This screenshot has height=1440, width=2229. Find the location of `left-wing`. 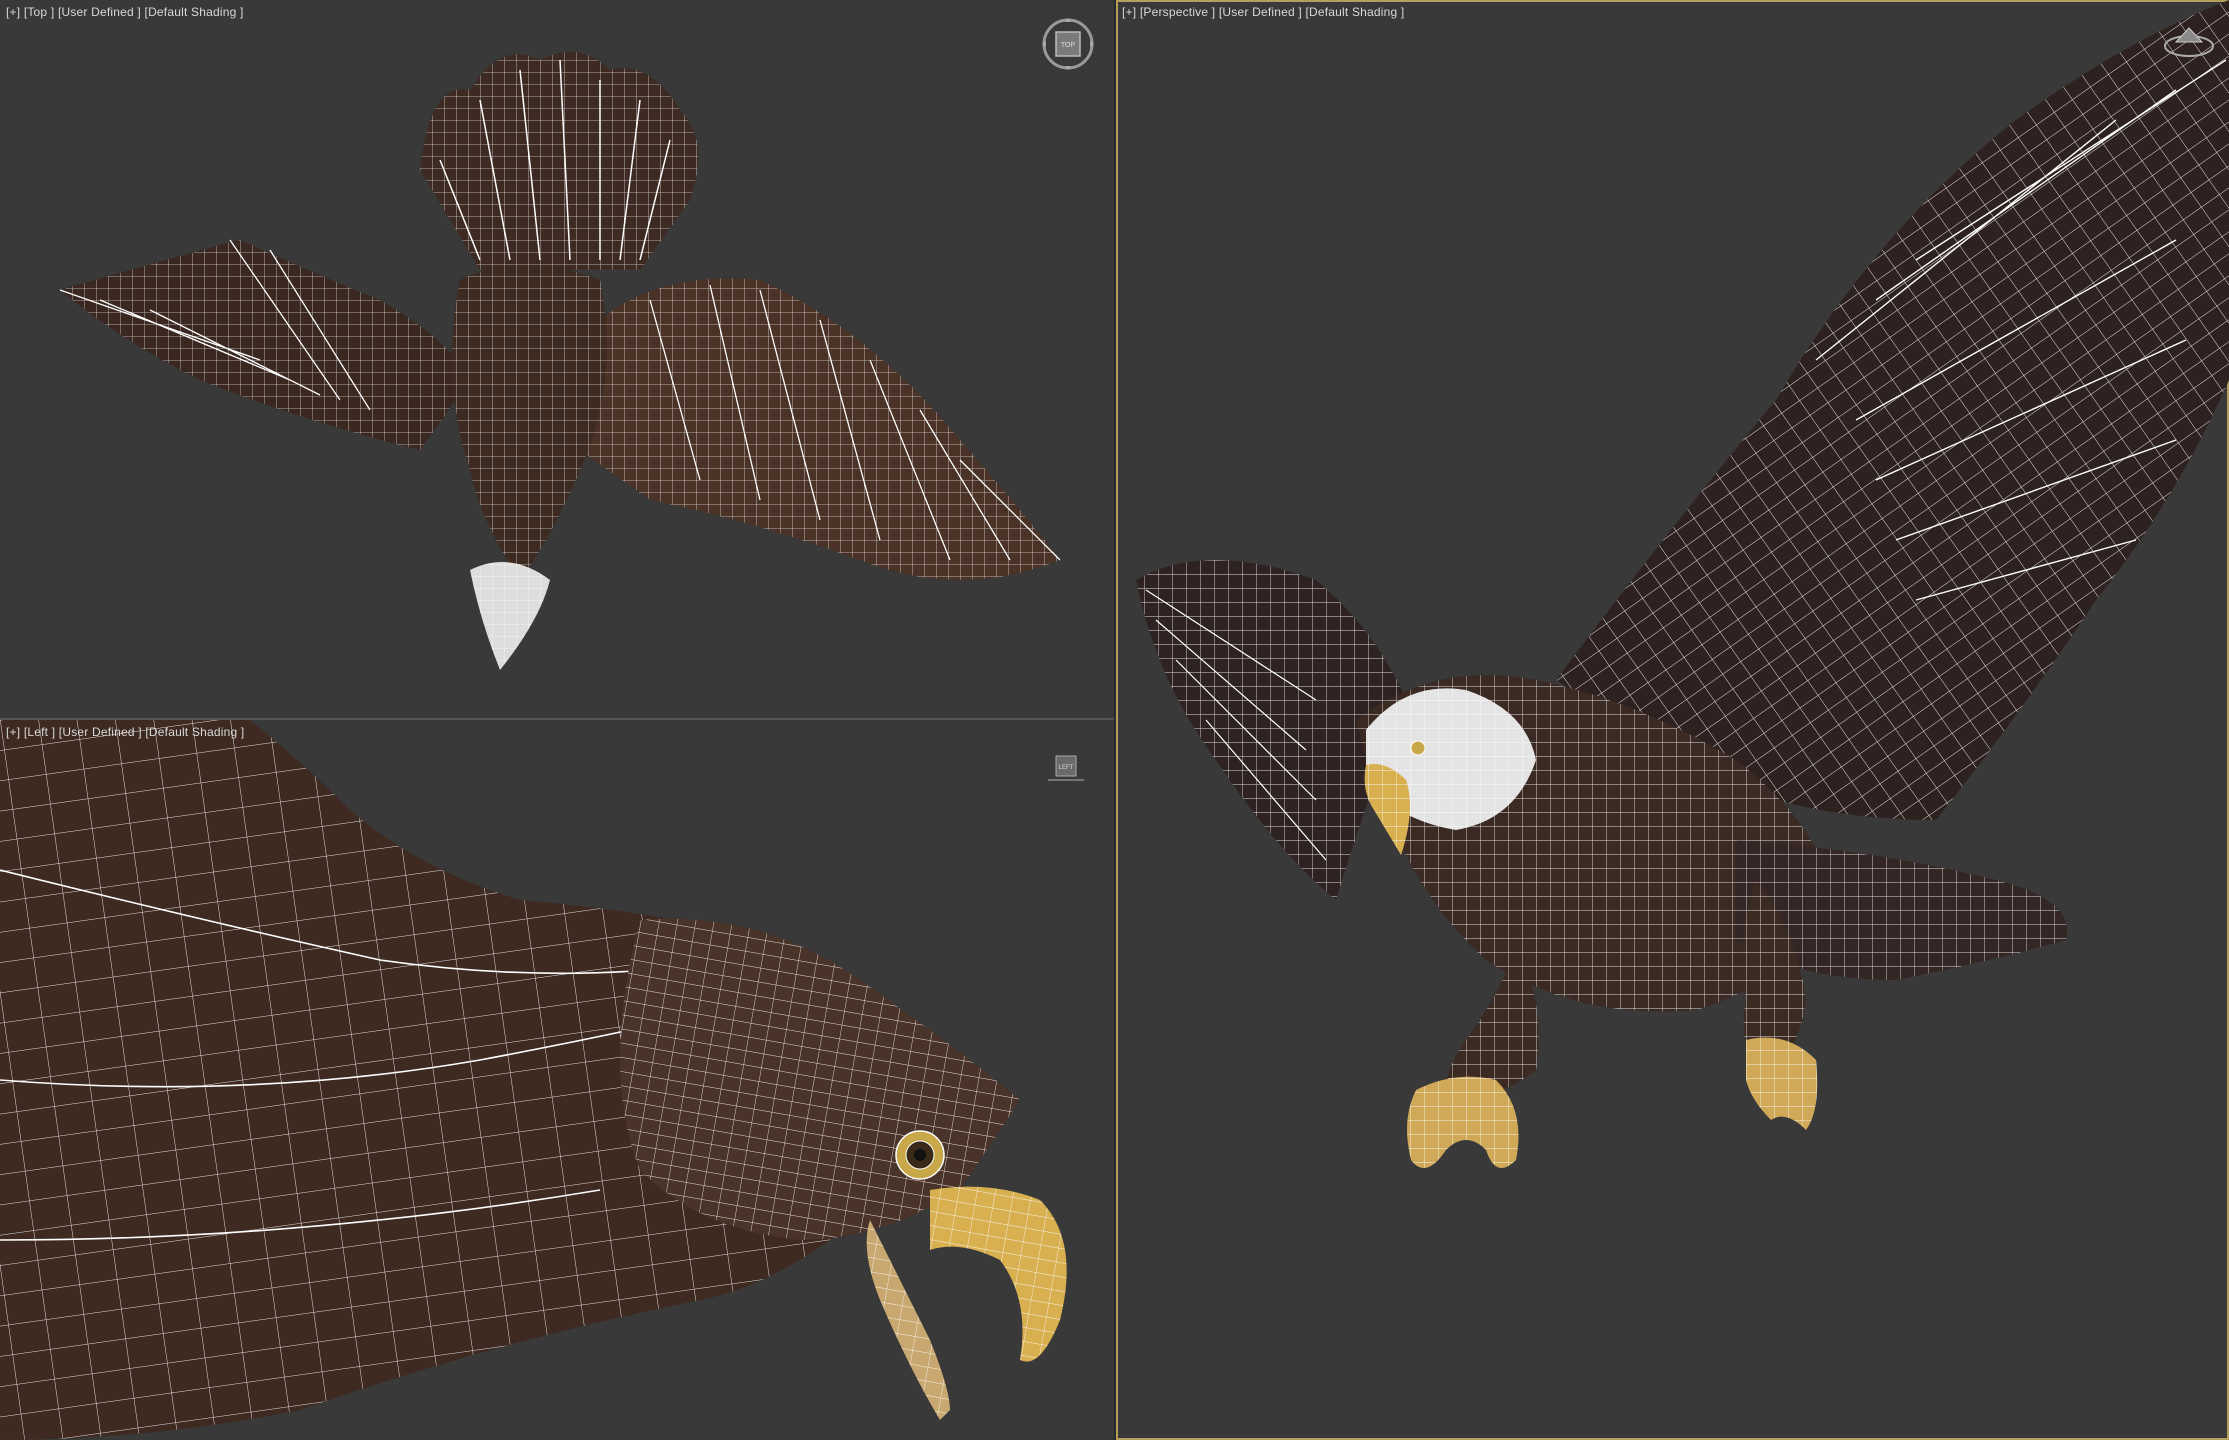

left-wing is located at coordinates (264, 344).